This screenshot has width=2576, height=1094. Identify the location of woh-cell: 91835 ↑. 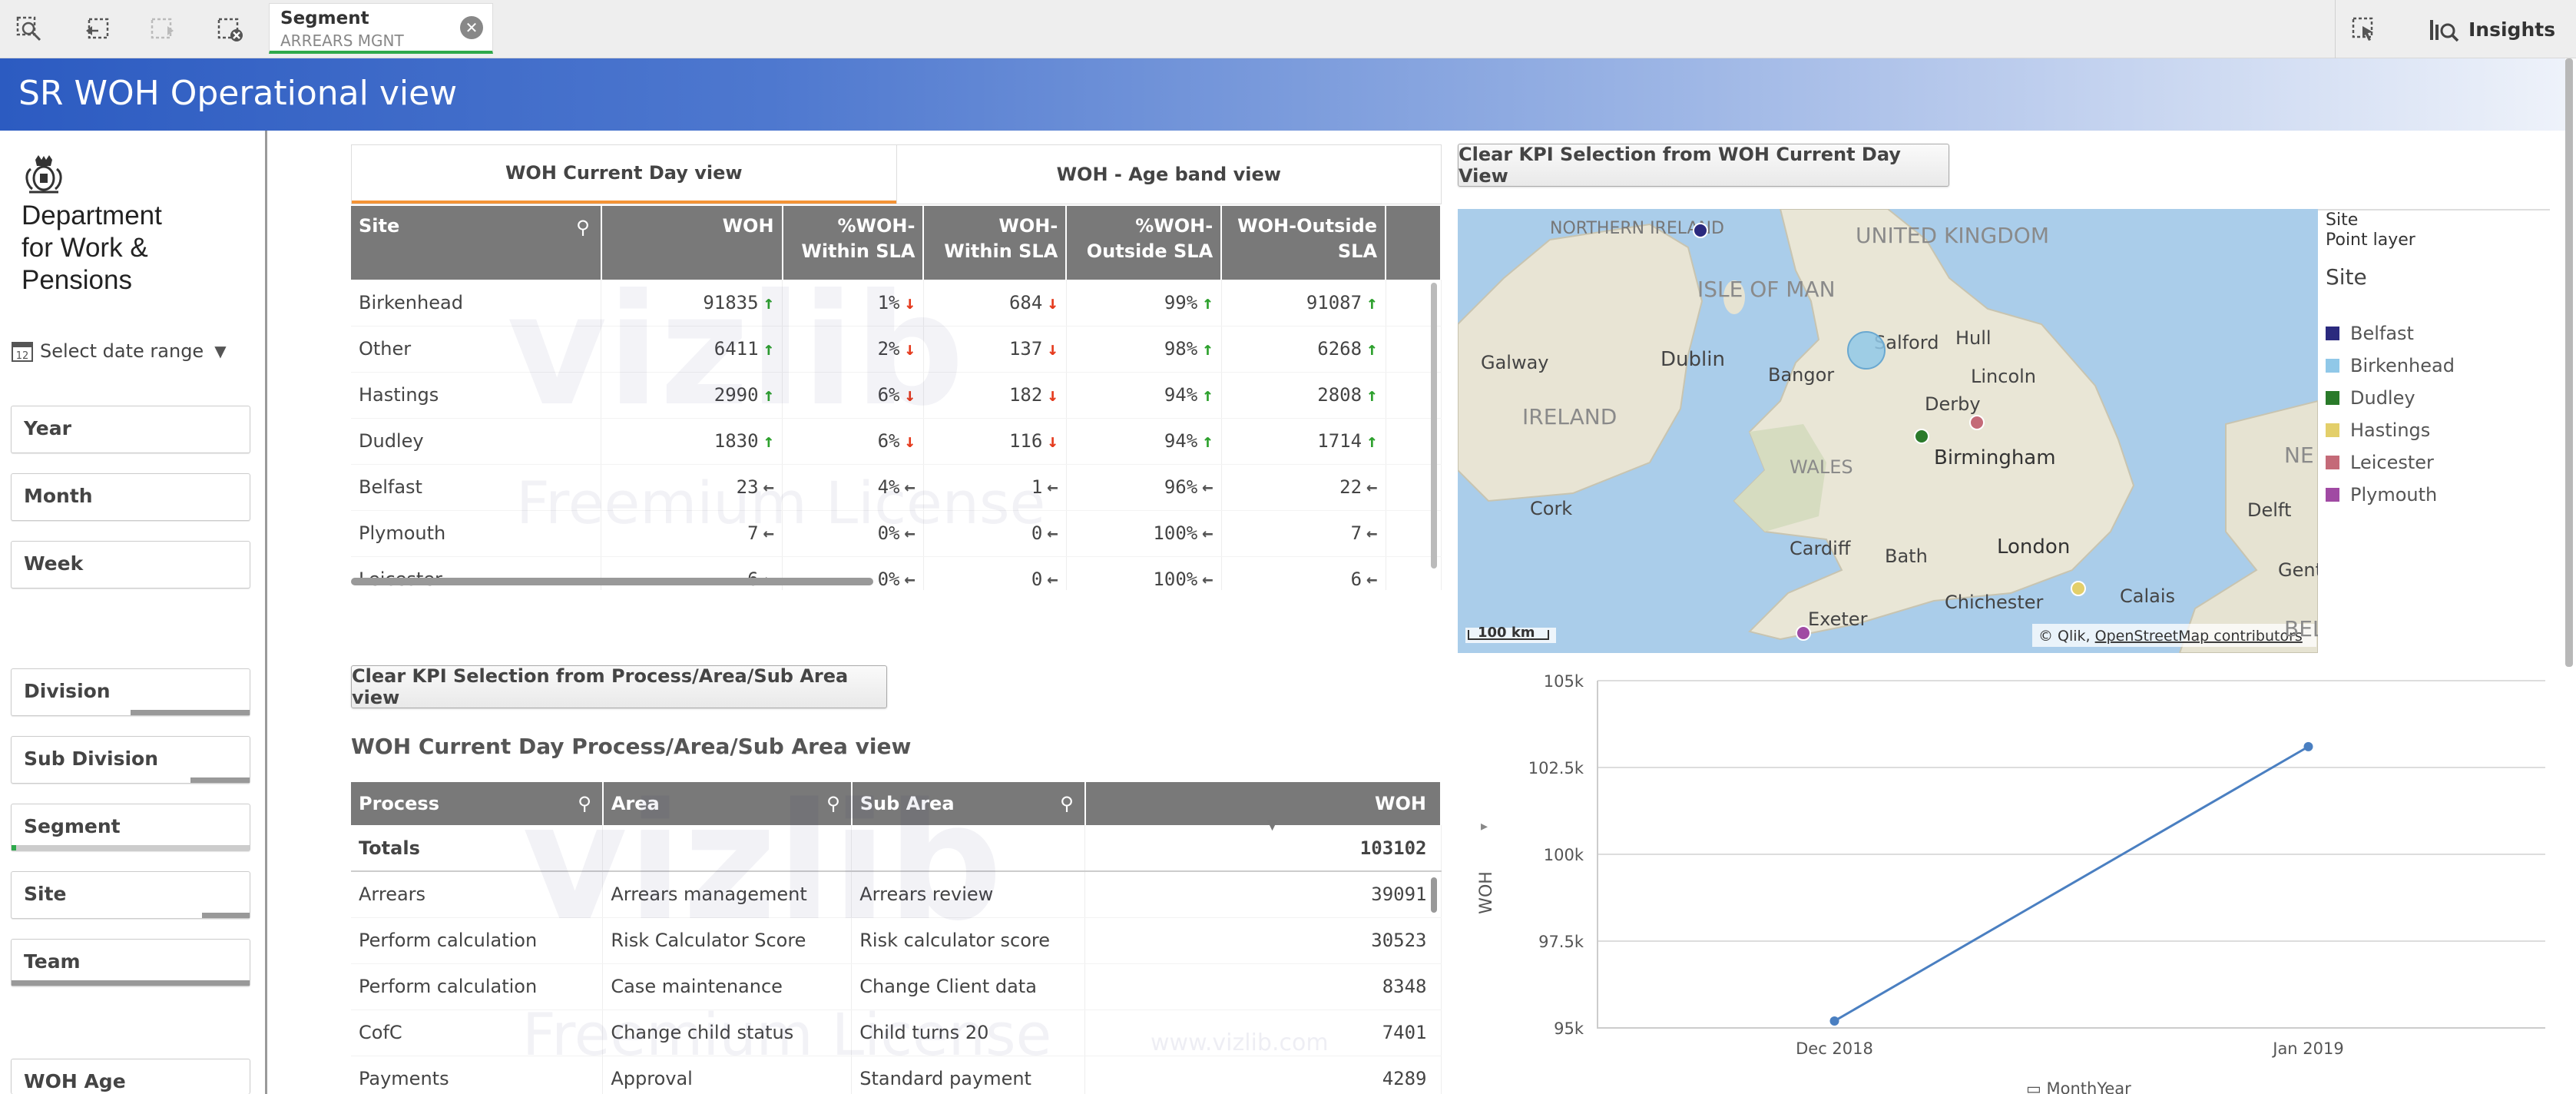
(692, 303).